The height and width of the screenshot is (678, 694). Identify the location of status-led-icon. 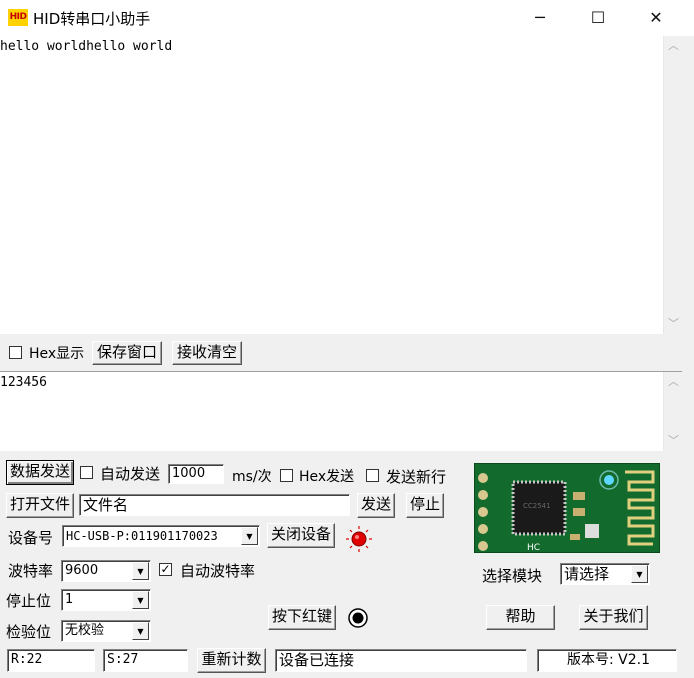
(359, 539).